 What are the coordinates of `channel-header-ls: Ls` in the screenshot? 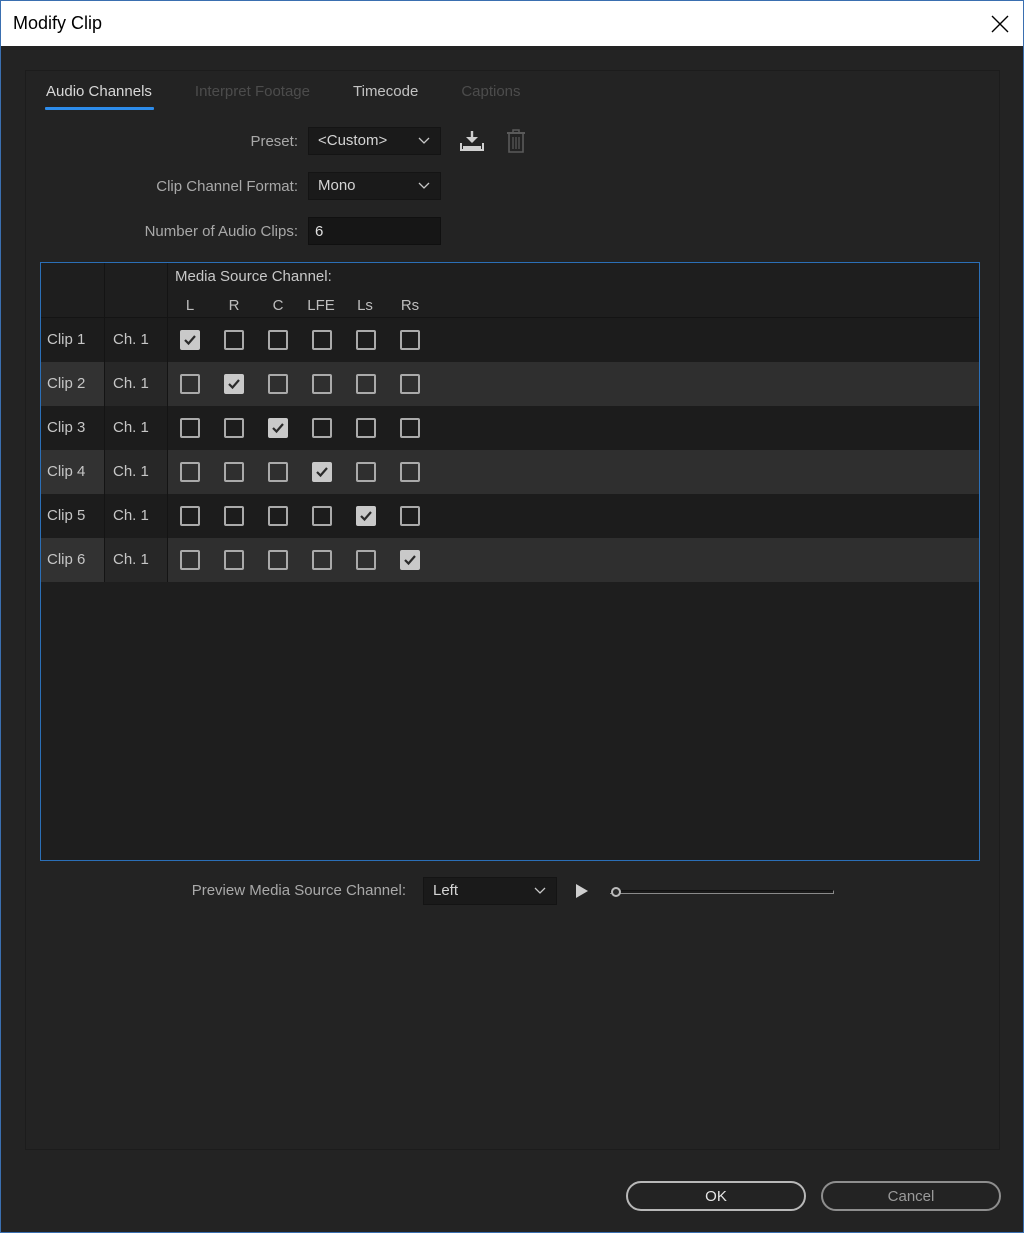 It's located at (365, 305).